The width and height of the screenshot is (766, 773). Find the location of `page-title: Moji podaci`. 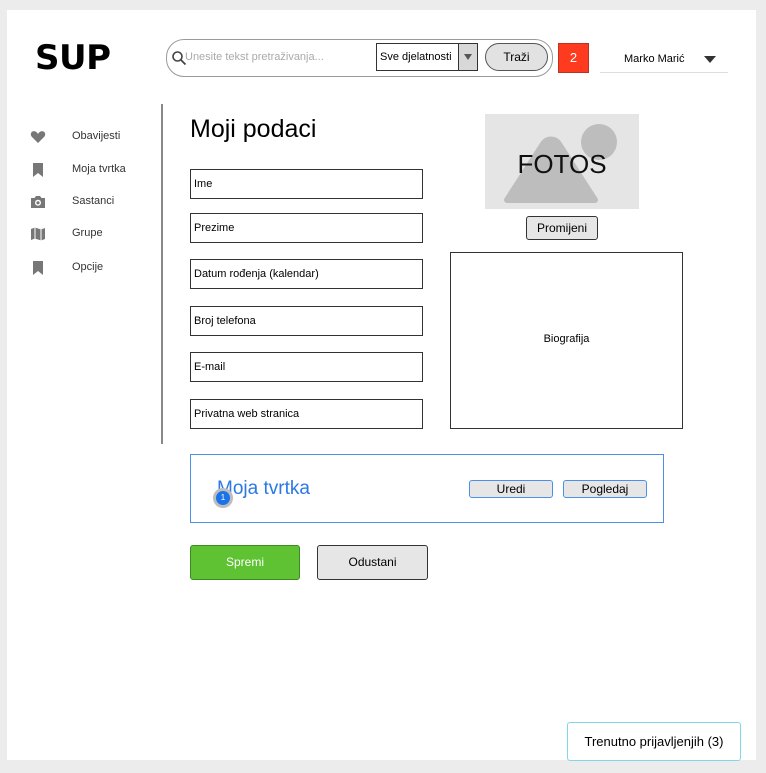

page-title: Moji podaci is located at coordinates (253, 129).